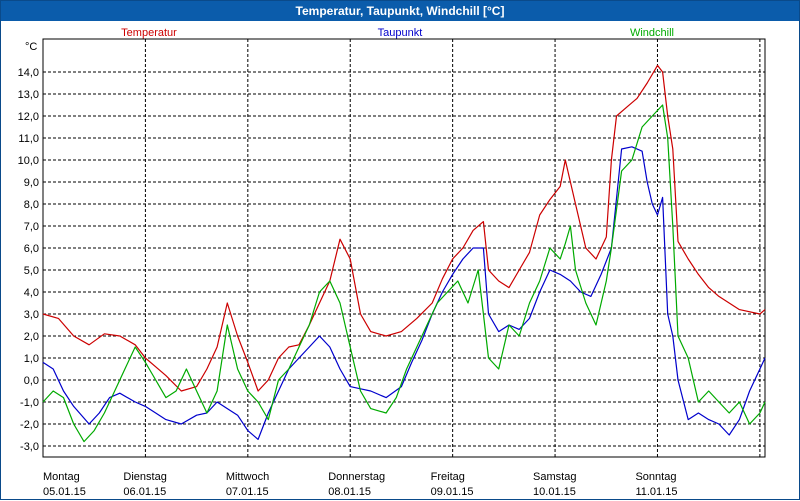 Image resolution: width=800 pixels, height=501 pixels. I want to click on y-tick-label: 8,0, so click(31, 205).